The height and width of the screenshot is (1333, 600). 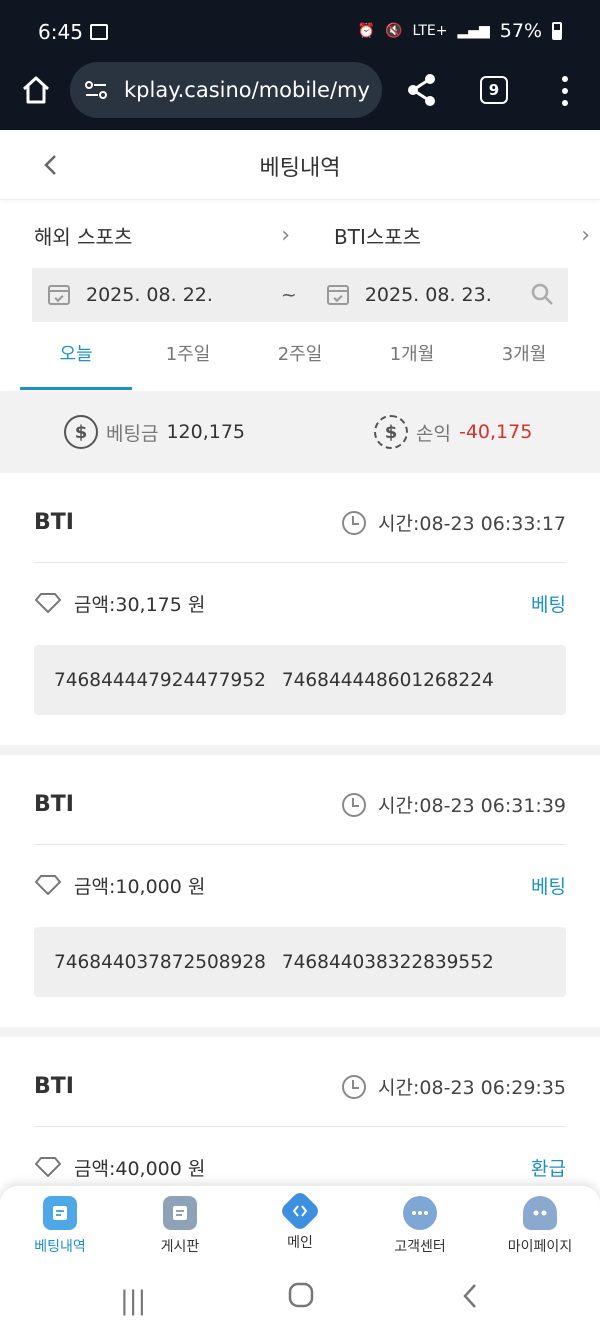 What do you see at coordinates (387, 962) in the screenshot?
I see `bet-id: 746844038322839552` at bounding box center [387, 962].